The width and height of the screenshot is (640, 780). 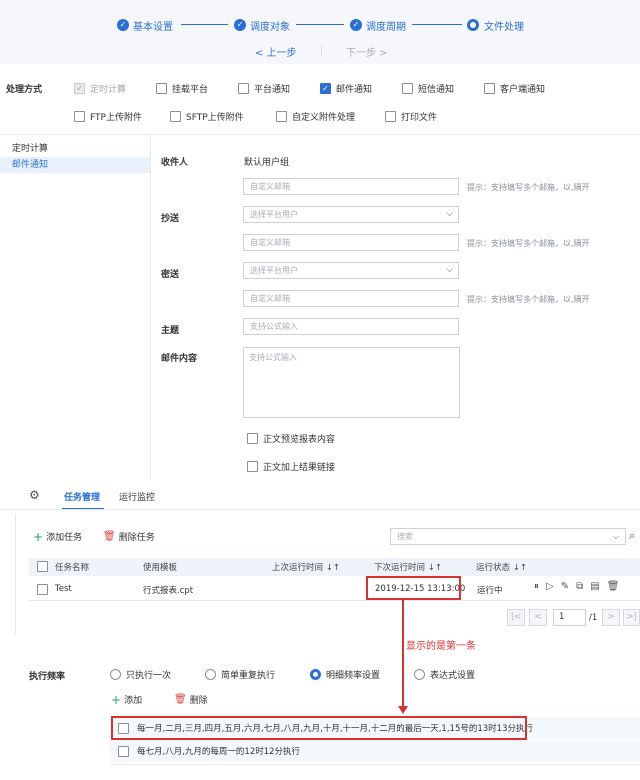 What do you see at coordinates (594, 586) in the screenshot?
I see `log-icon: ▤` at bounding box center [594, 586].